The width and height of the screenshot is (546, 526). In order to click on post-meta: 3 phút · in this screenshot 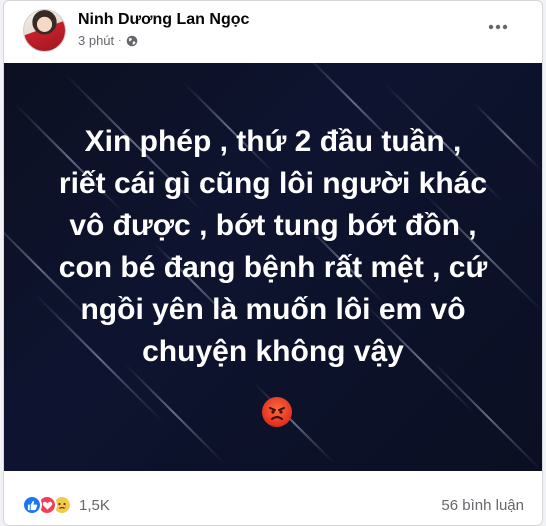, I will do `click(108, 40)`.